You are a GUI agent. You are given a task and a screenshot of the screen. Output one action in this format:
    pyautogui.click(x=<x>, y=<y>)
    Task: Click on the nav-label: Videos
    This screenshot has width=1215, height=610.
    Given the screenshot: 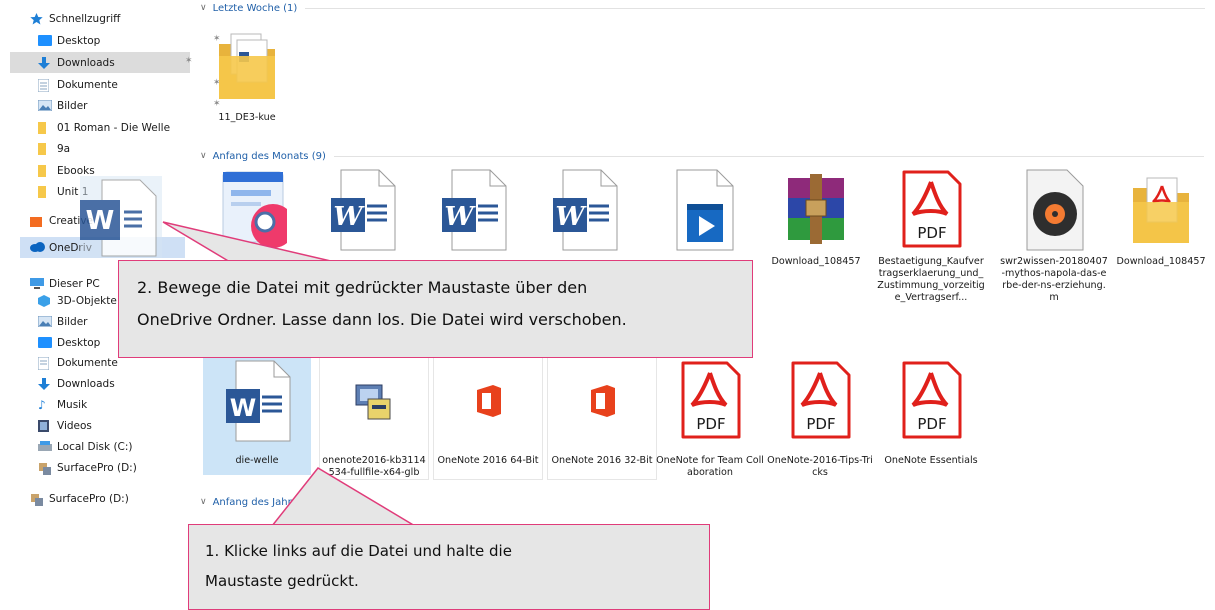 What is the action you would take?
    pyautogui.click(x=74, y=425)
    